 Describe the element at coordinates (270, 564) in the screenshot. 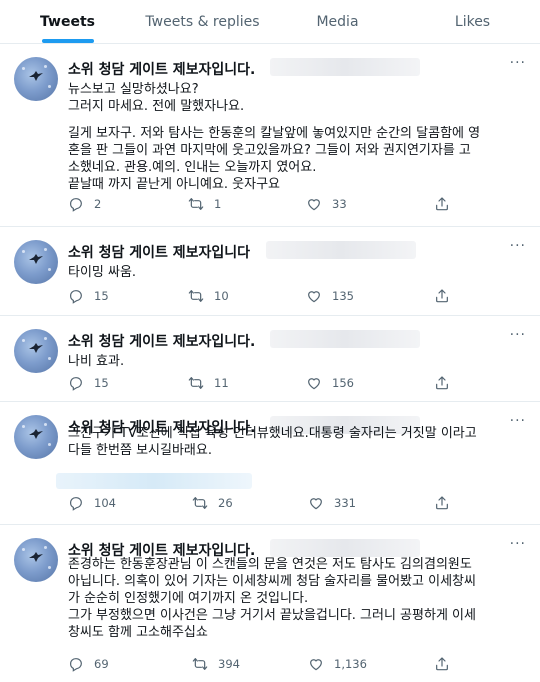

I see `tweet-text-line: 존경하는 한동훈장관님 이 스캔들의 문을 연것은 저도 탐사도 김의겸의원도` at that location.